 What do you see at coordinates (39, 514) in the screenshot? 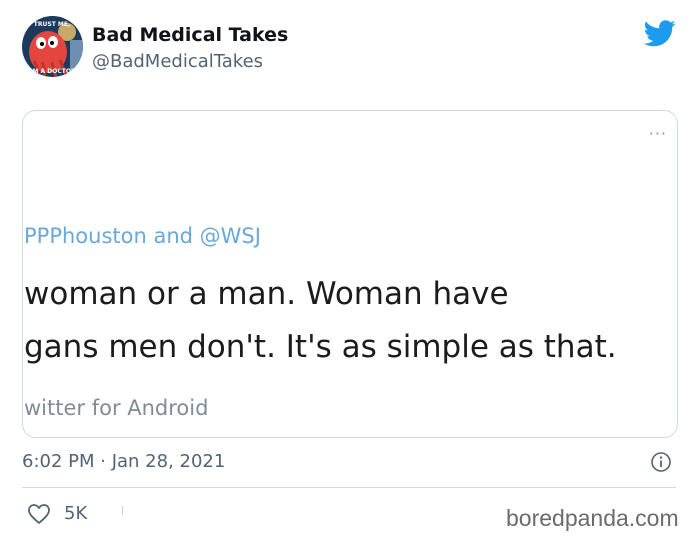
I see `heart-icon` at bounding box center [39, 514].